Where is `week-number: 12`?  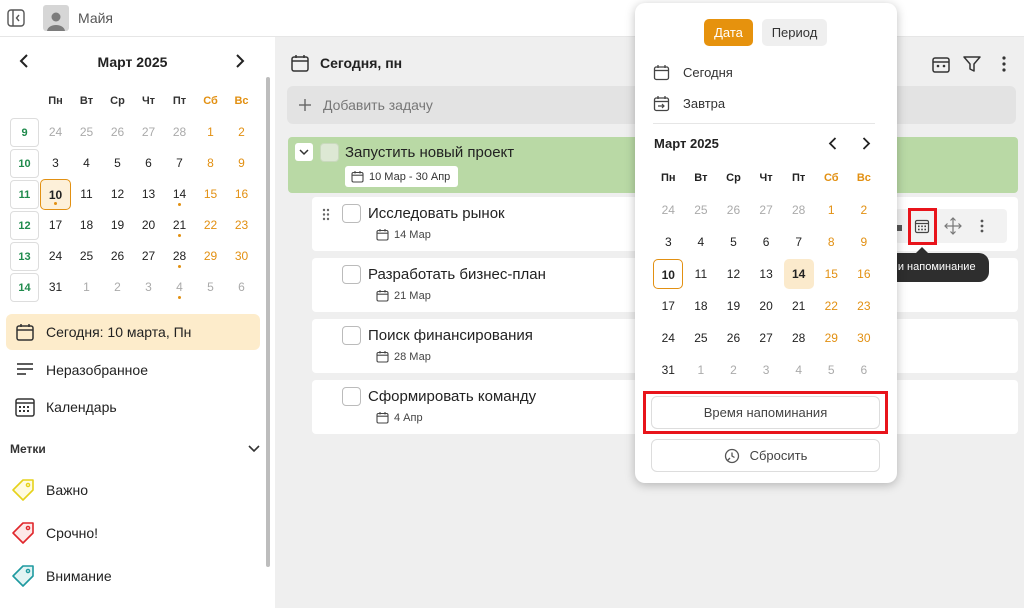
week-number: 12 is located at coordinates (24, 225).